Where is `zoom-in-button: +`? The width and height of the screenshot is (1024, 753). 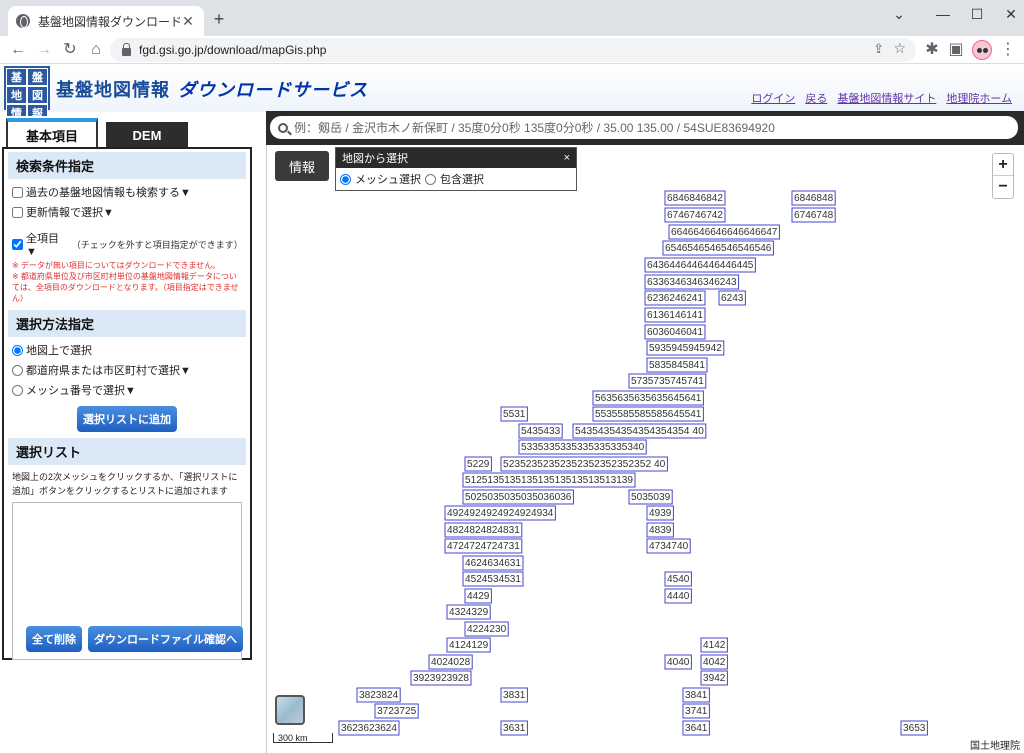
zoom-in-button: + is located at coordinates (1003, 165).